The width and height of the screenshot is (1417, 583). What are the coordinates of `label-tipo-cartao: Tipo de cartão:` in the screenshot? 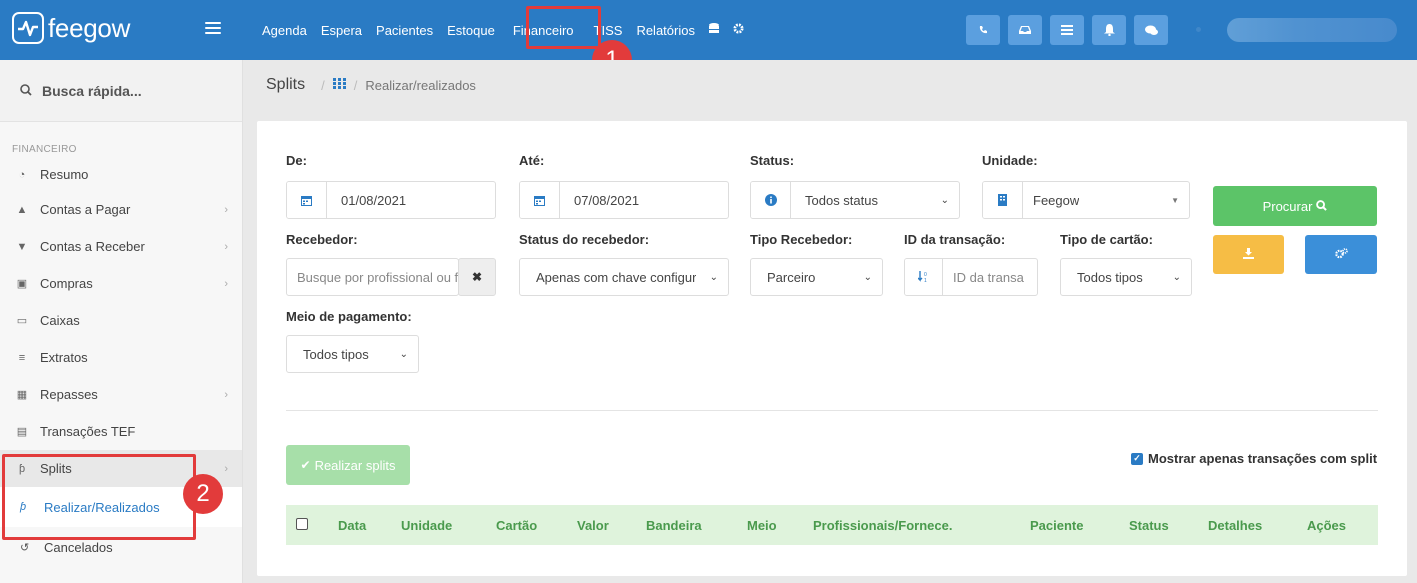 It's located at (1106, 239).